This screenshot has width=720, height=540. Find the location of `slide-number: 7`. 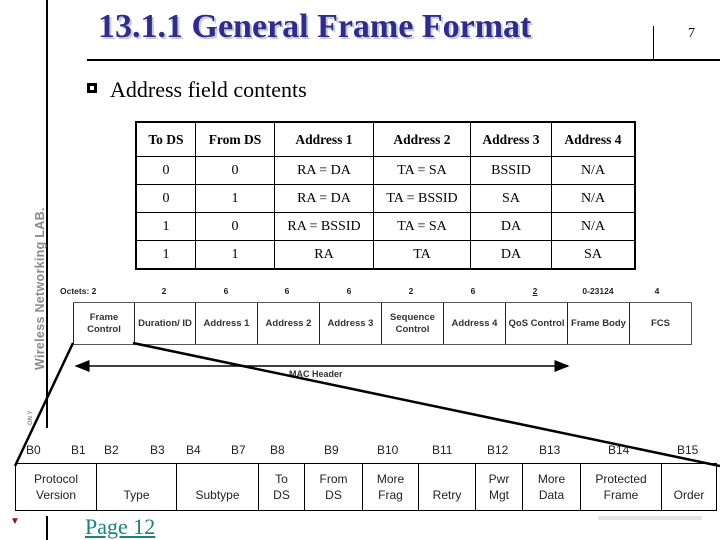

slide-number: 7 is located at coordinates (691, 33).